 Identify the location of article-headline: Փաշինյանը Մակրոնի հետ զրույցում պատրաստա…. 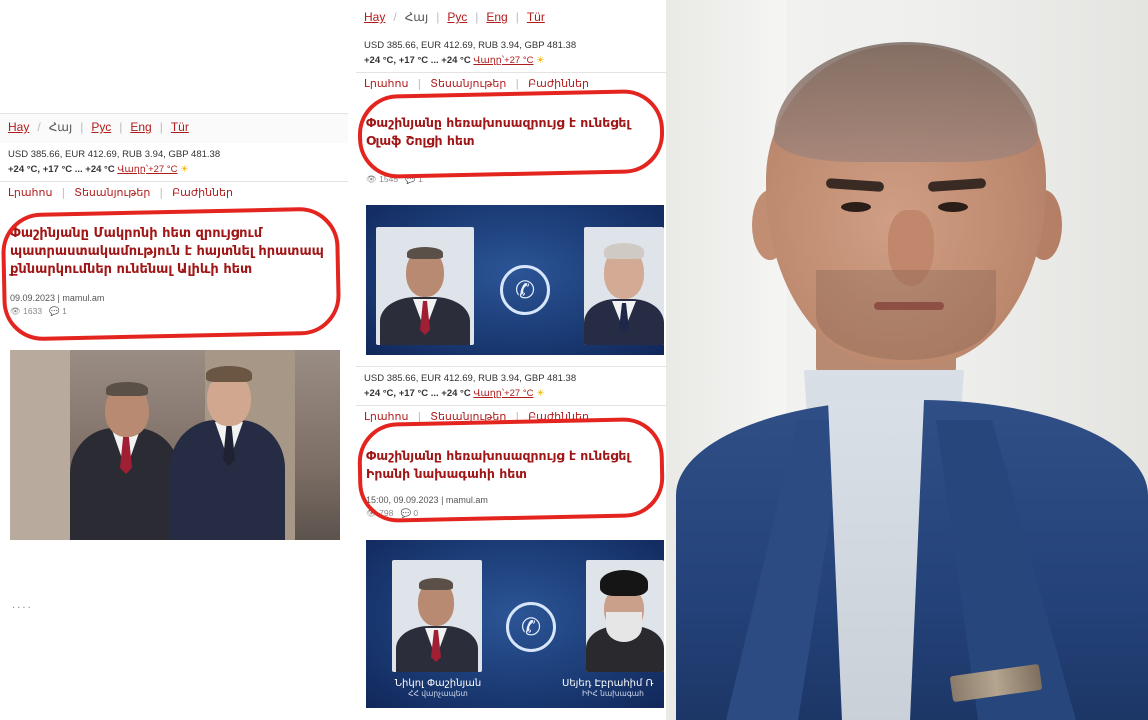
(174, 244).